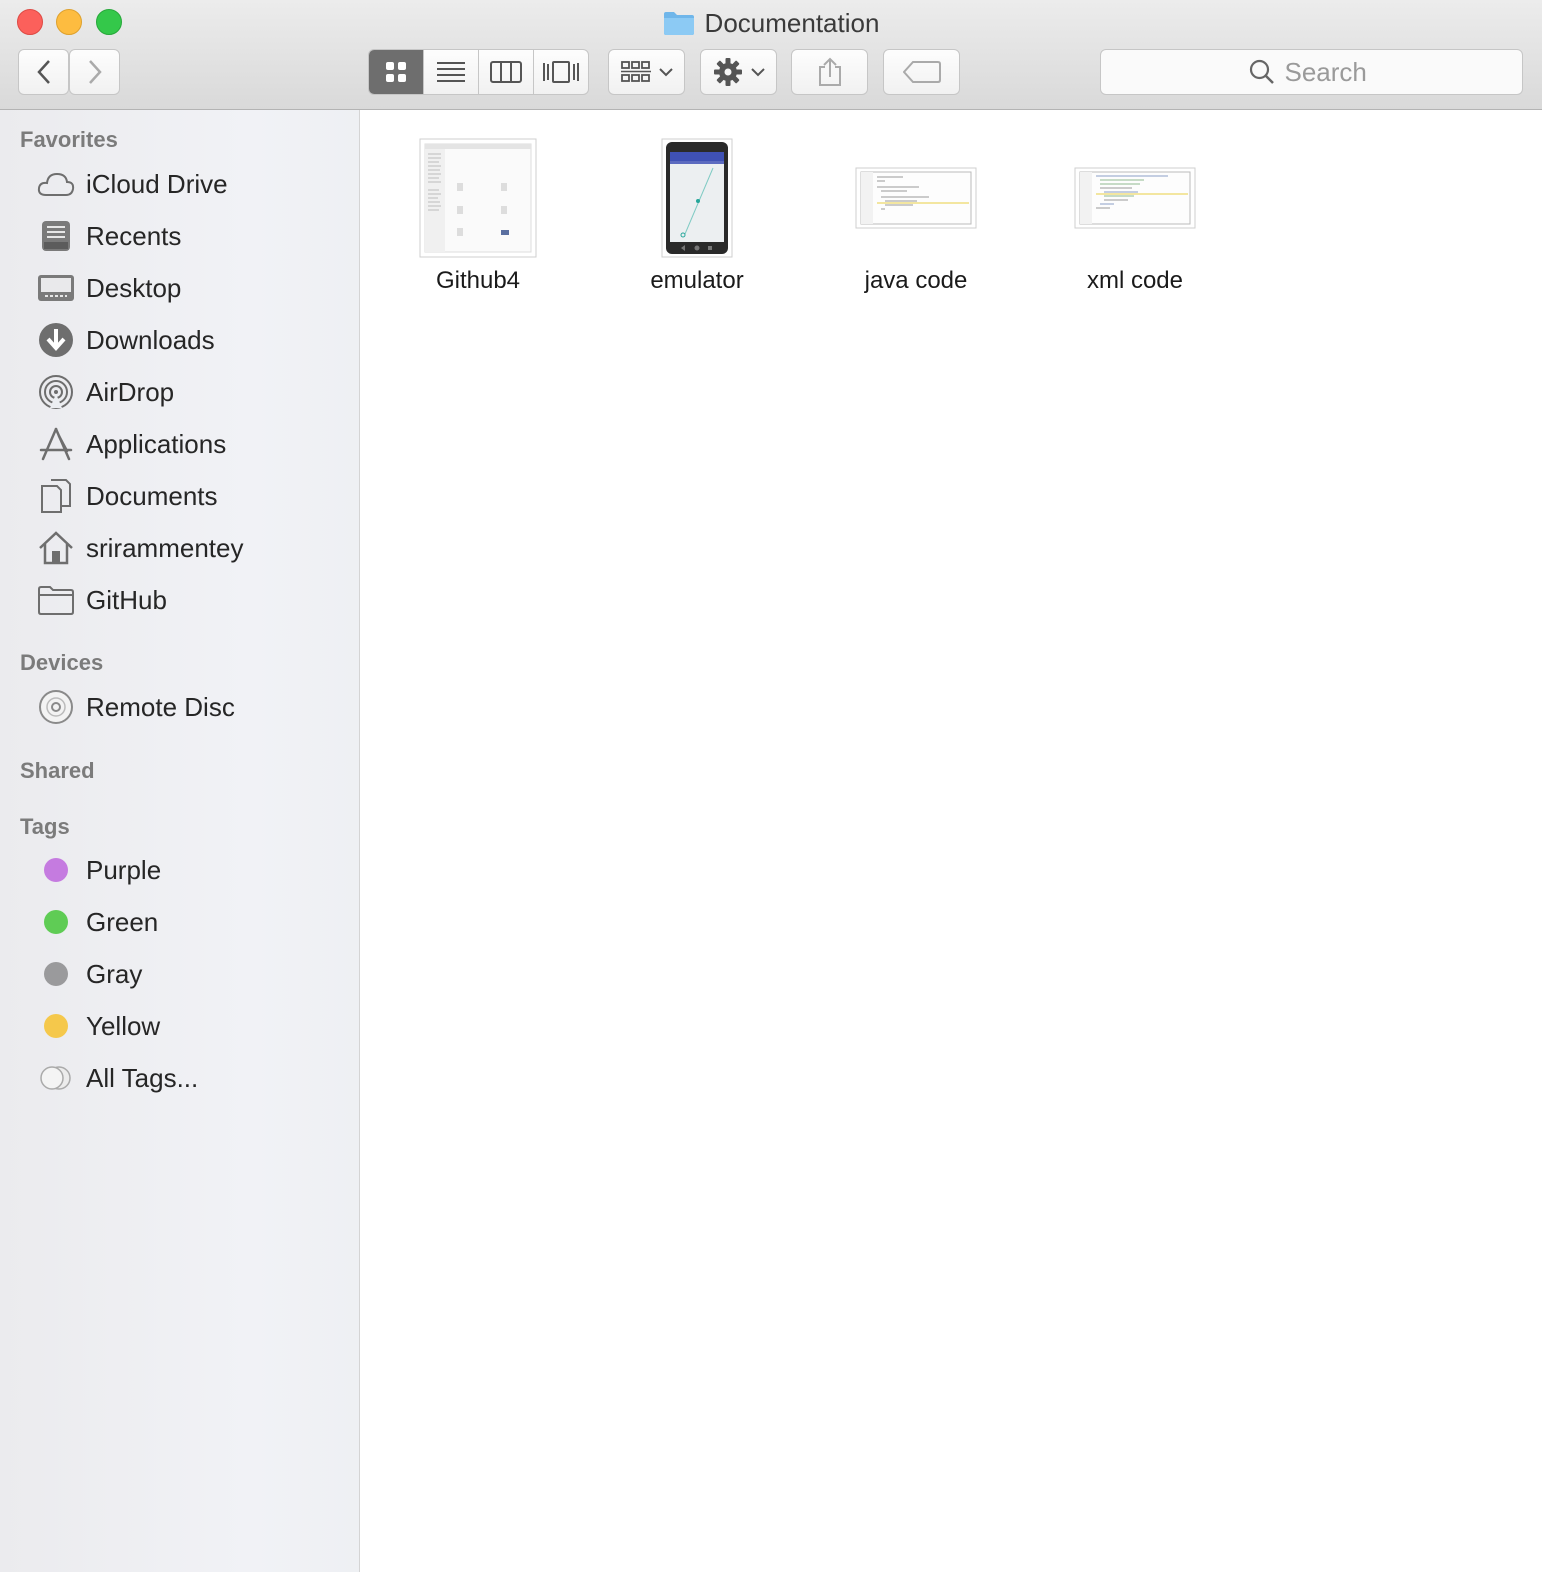 The height and width of the screenshot is (1572, 1542). I want to click on share-button, so click(829, 72).